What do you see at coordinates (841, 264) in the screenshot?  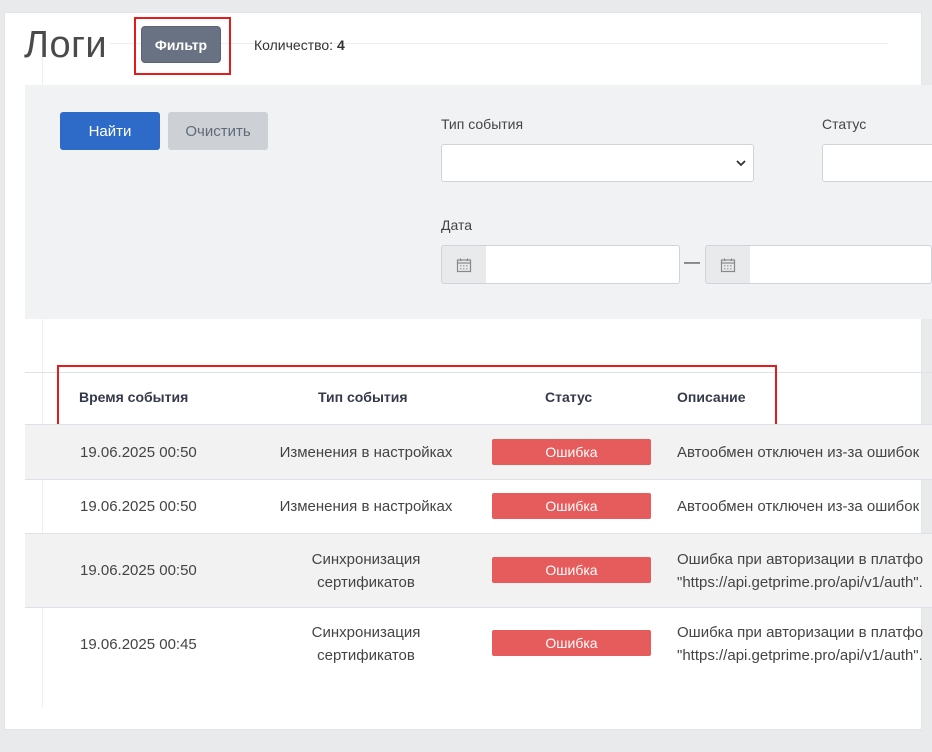 I see `date-to-input` at bounding box center [841, 264].